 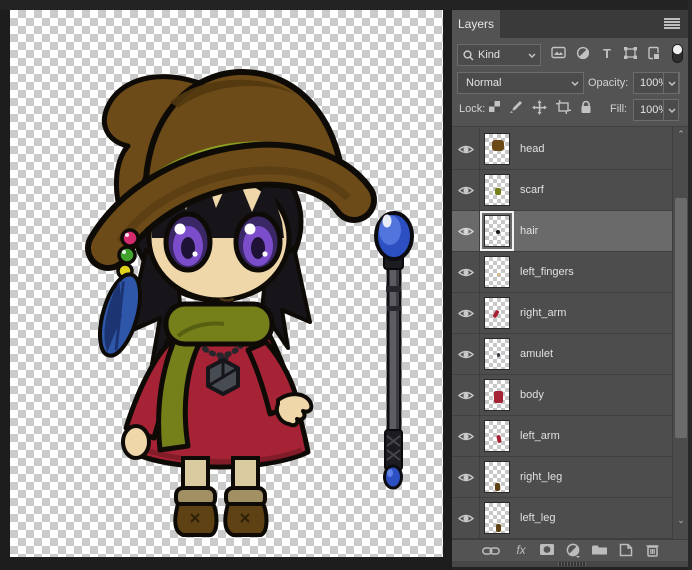 What do you see at coordinates (562, 149) in the screenshot?
I see `layer-row-head: head` at bounding box center [562, 149].